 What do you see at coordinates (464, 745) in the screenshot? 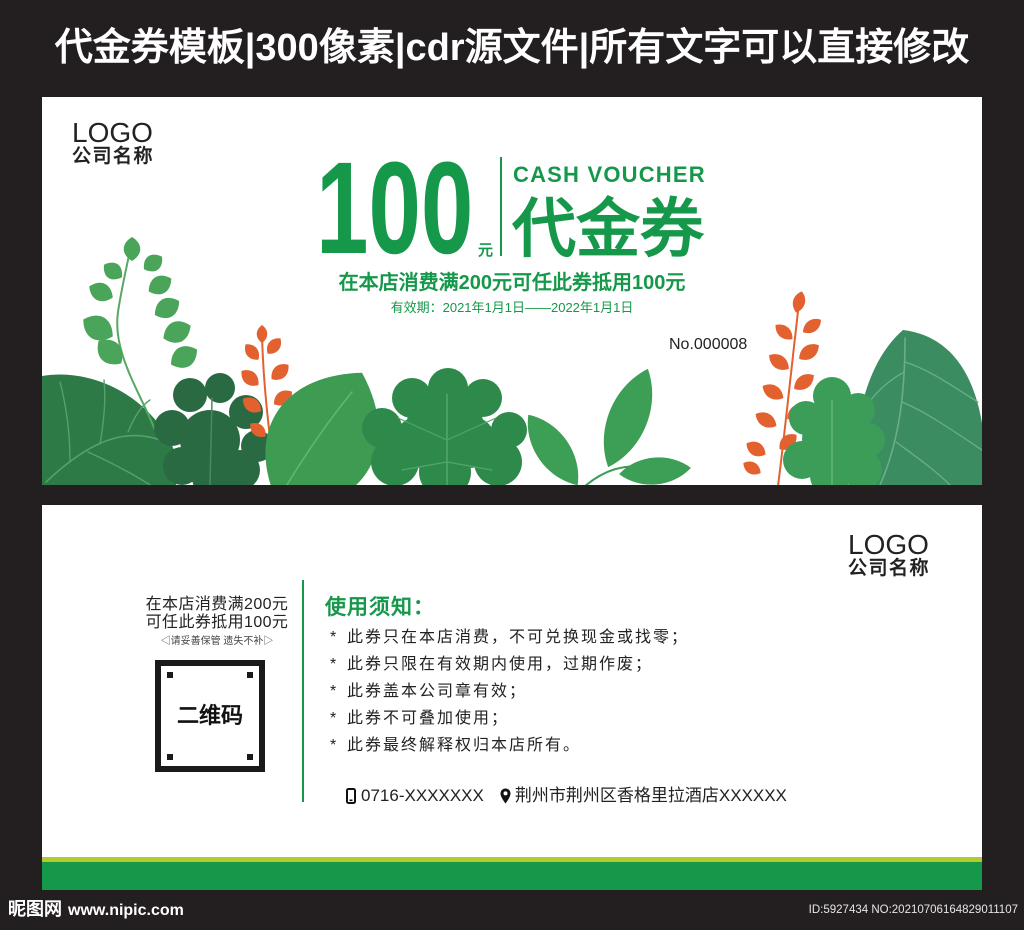
I see `notice-text: 此券最终解释权归本店所有。` at bounding box center [464, 745].